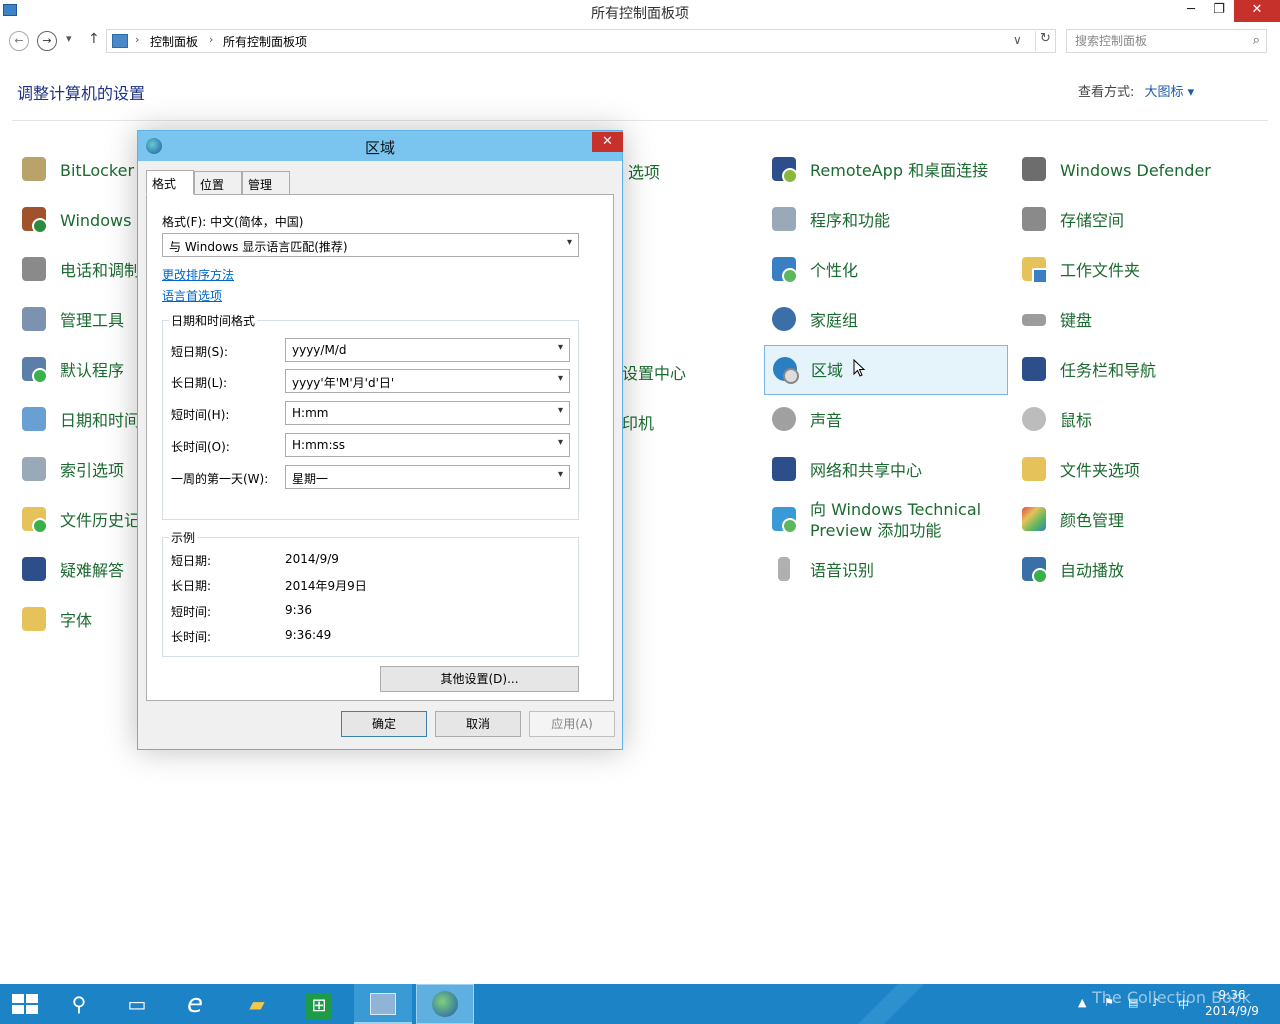 The image size is (1280, 1024). Describe the element at coordinates (69, 570) in the screenshot. I see `cp-item-troubleshooting: 疑难解答` at that location.